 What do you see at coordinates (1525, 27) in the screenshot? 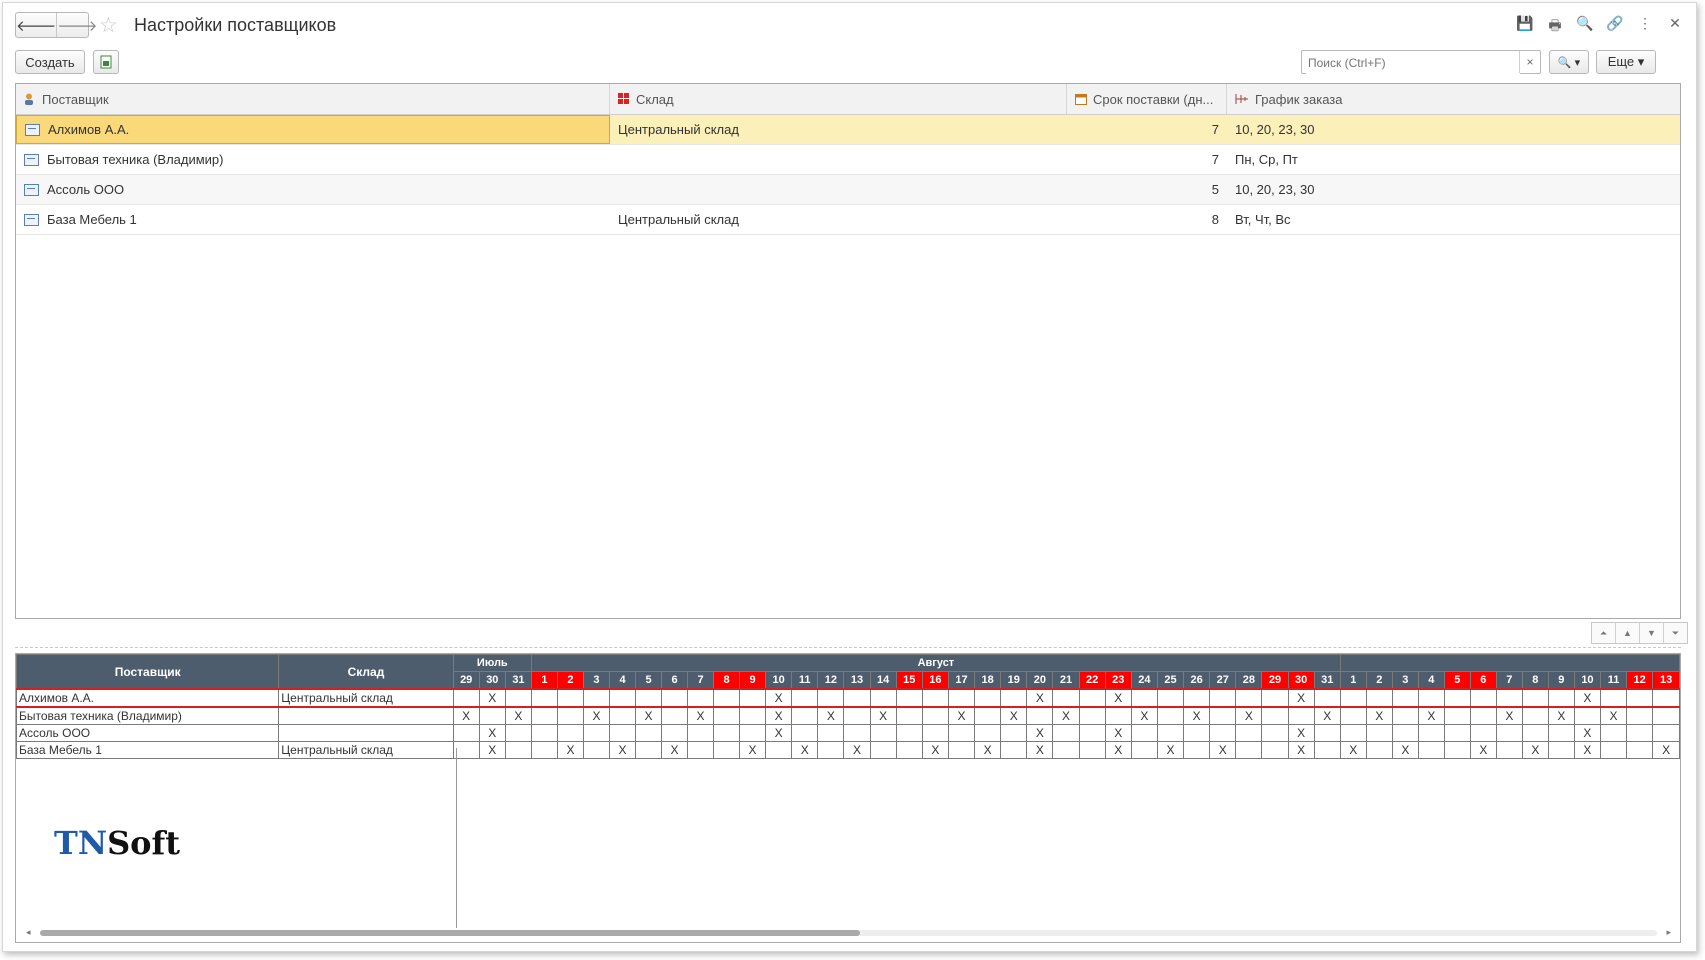
I see `save-icon: 💾` at bounding box center [1525, 27].